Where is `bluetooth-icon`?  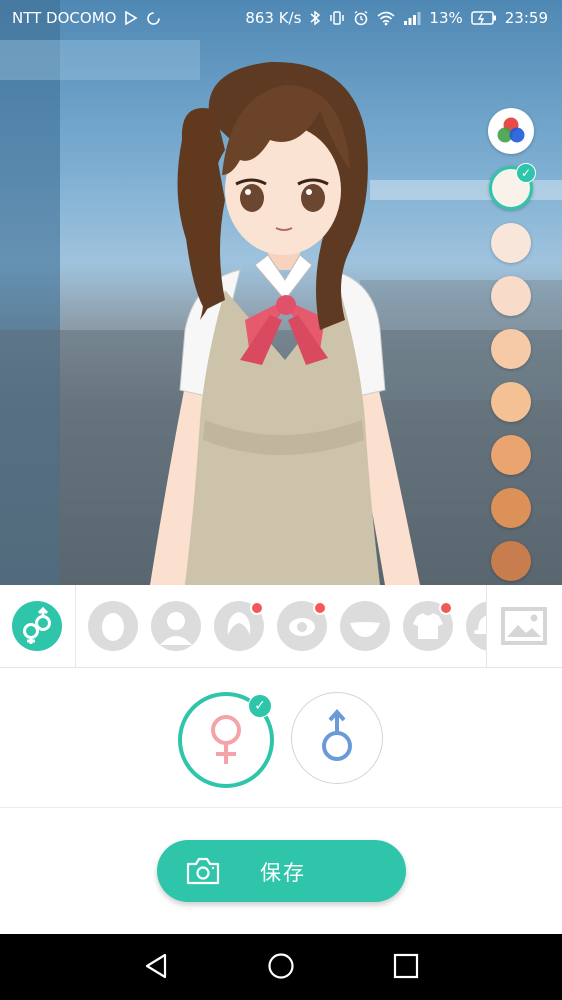
bluetooth-icon is located at coordinates (315, 18).